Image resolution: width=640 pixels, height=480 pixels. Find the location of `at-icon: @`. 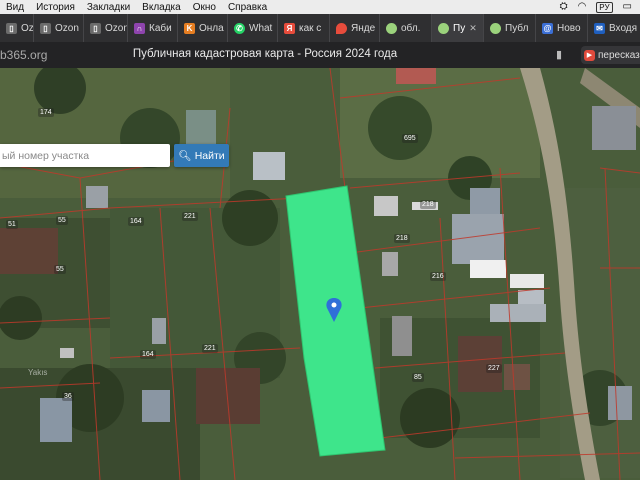

at-icon: @ is located at coordinates (547, 28).